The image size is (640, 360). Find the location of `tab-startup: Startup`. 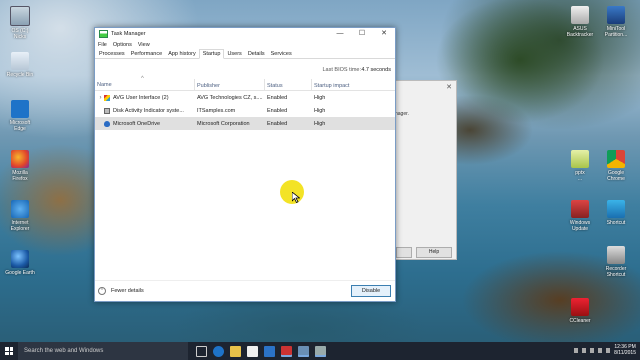

tab-startup: Startup is located at coordinates (211, 54).